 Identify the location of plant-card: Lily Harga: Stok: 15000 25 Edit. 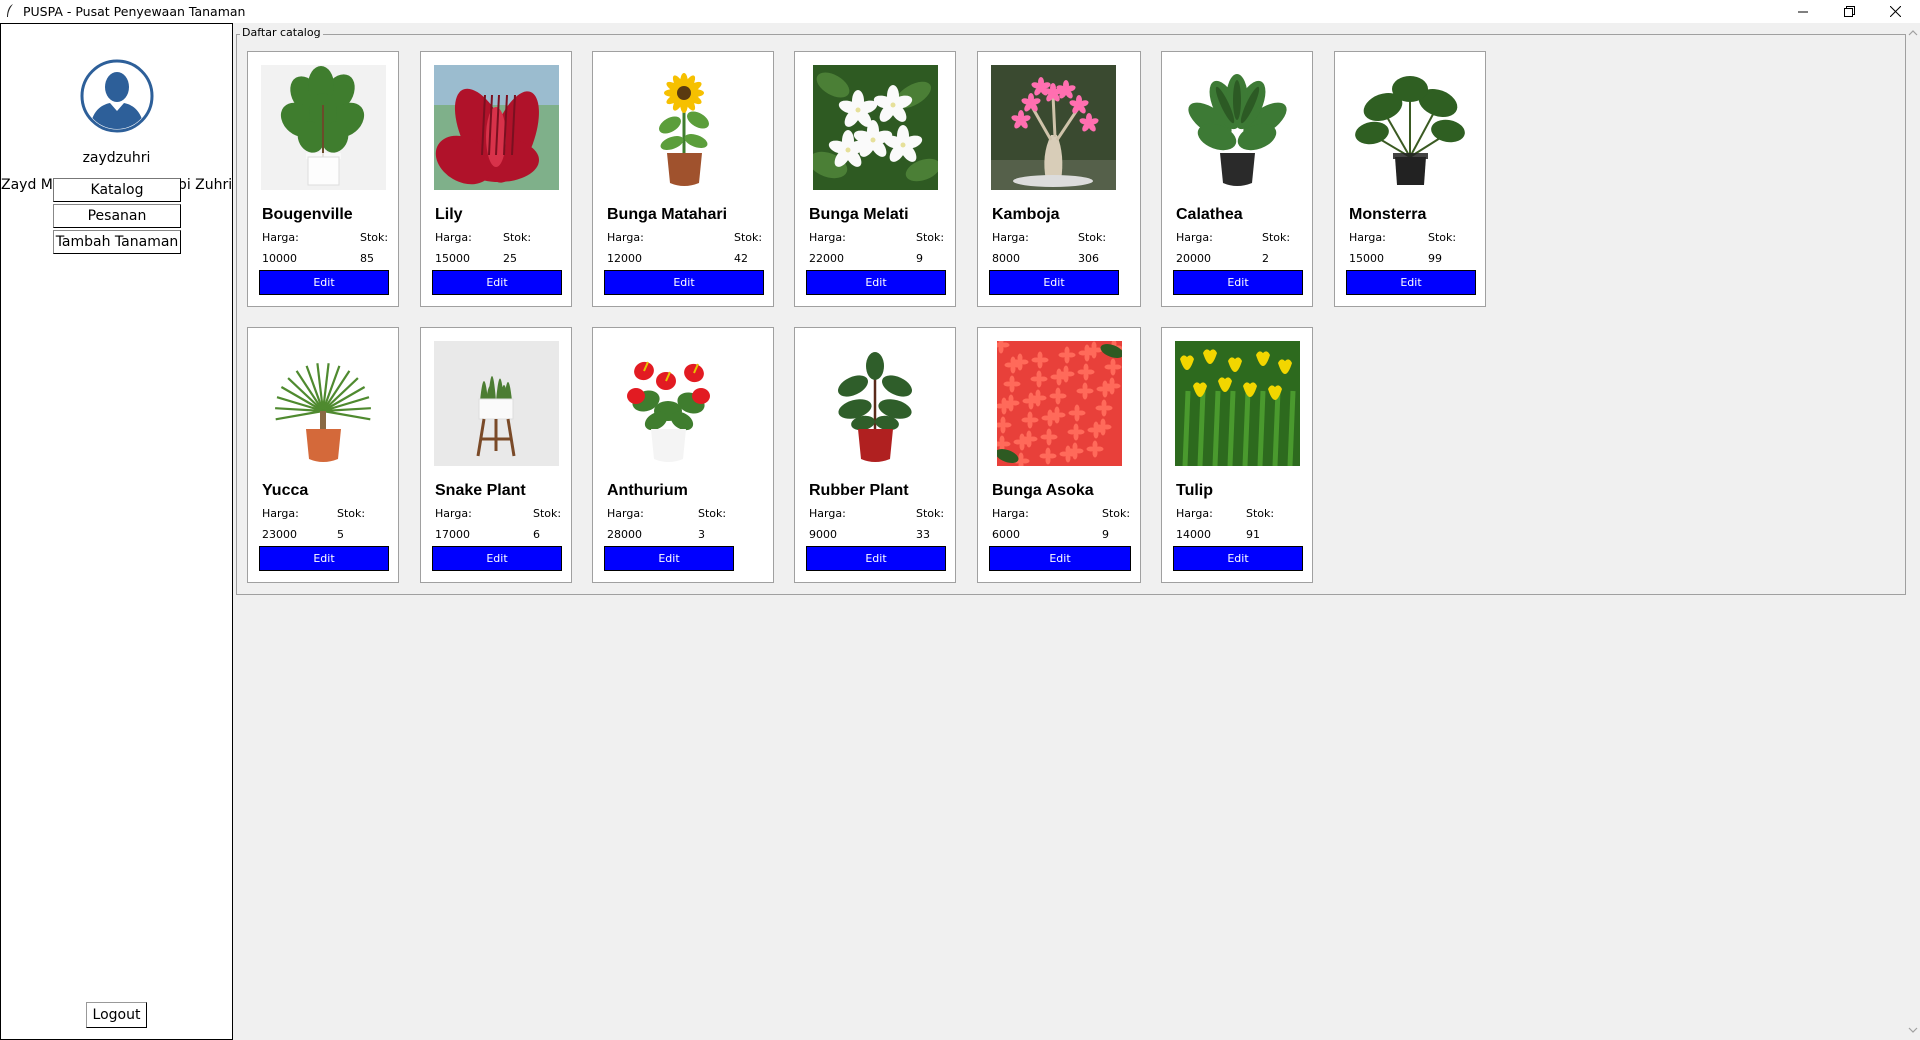
(496, 179).